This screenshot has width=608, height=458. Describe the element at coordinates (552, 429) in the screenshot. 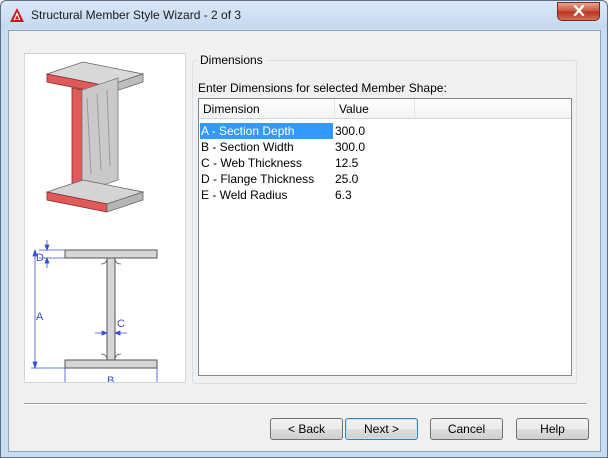

I see `help-button: Help` at that location.